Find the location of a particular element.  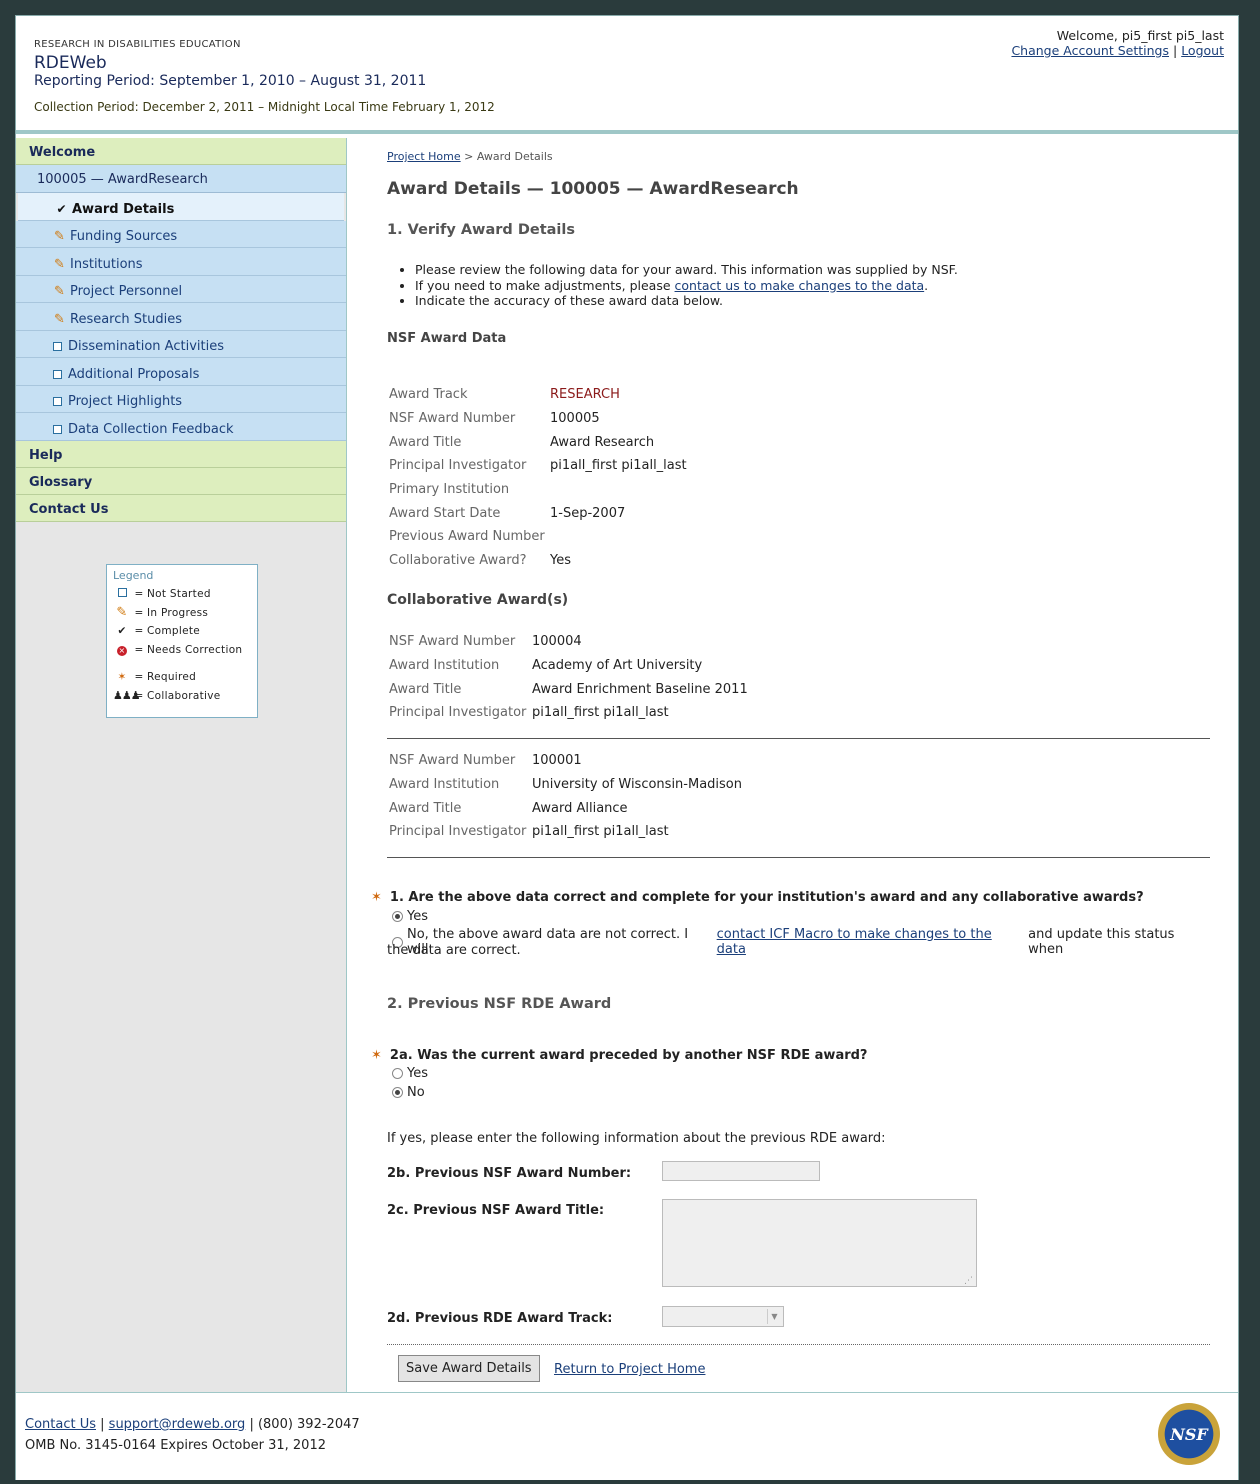

nsf-logo: NSF is located at coordinates (1189, 1434).